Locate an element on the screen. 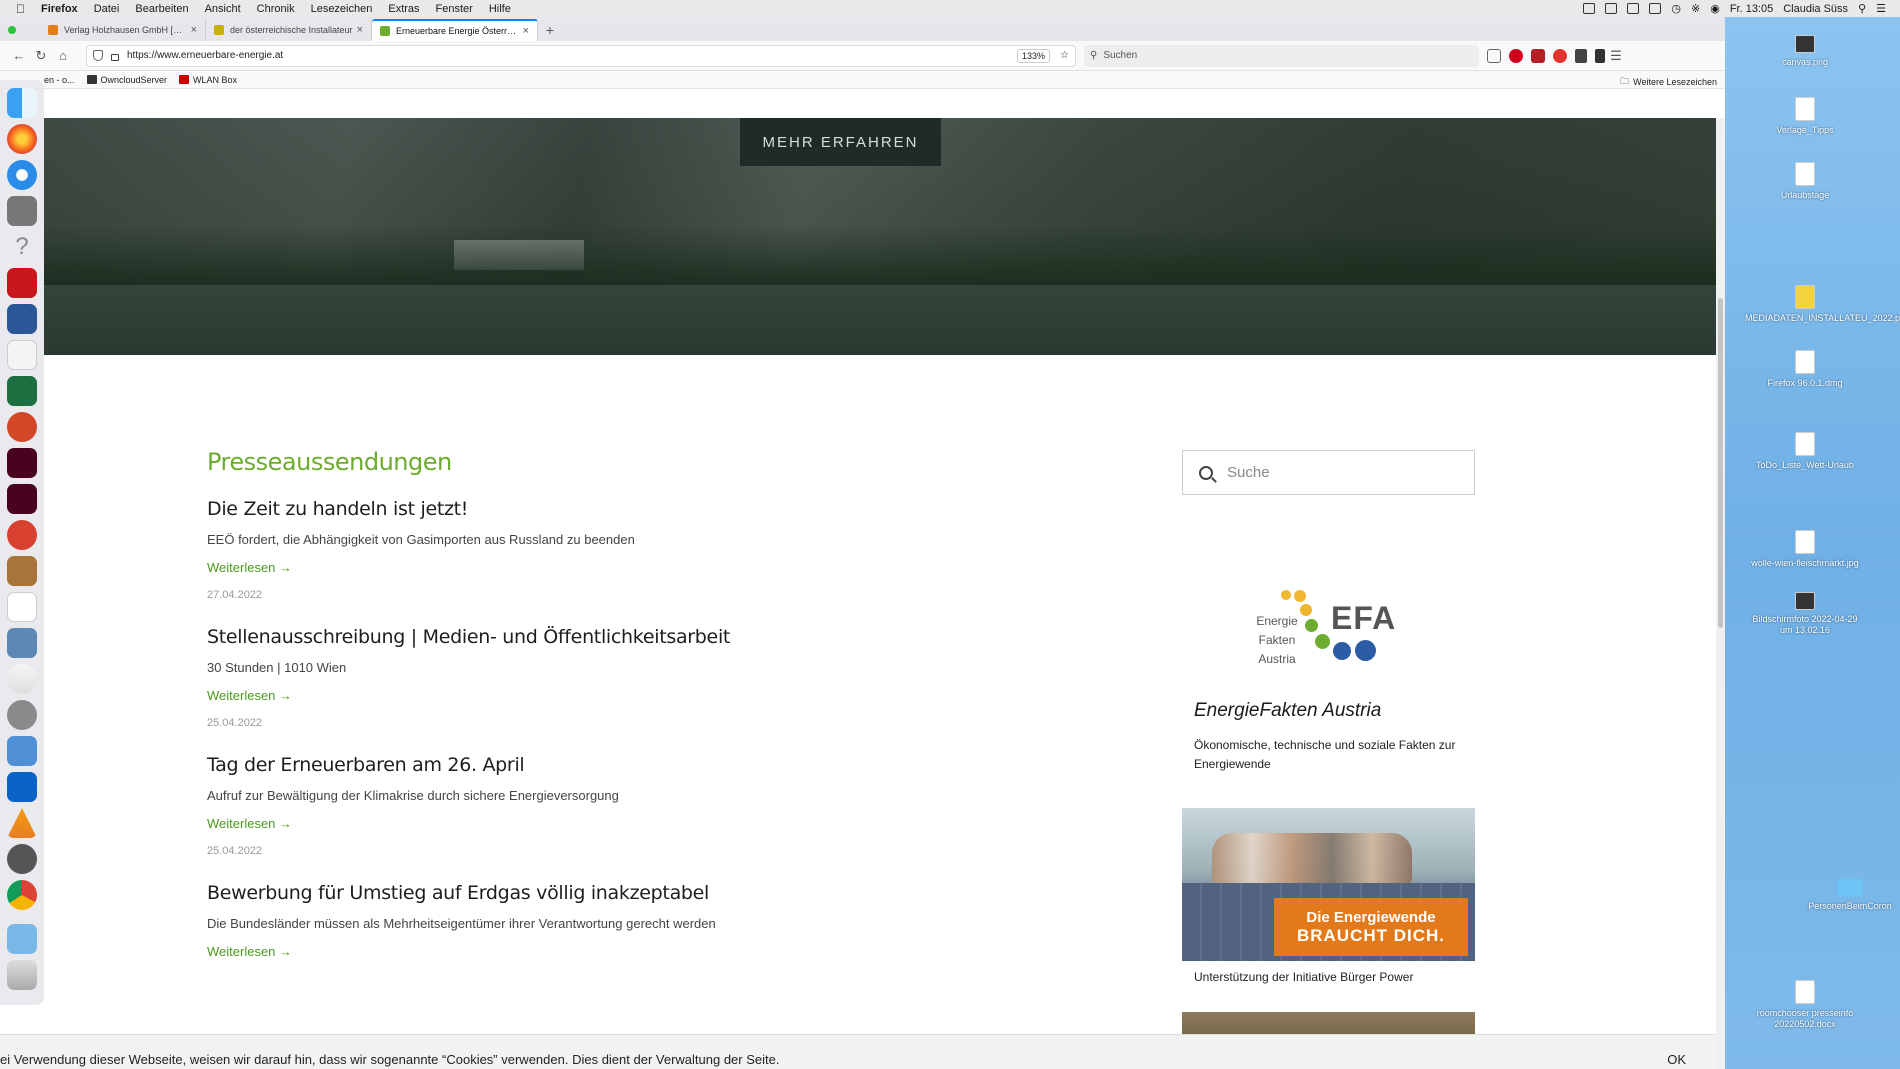 The height and width of the screenshot is (1069, 1900). site-search-input: Suche is located at coordinates (1328, 472).